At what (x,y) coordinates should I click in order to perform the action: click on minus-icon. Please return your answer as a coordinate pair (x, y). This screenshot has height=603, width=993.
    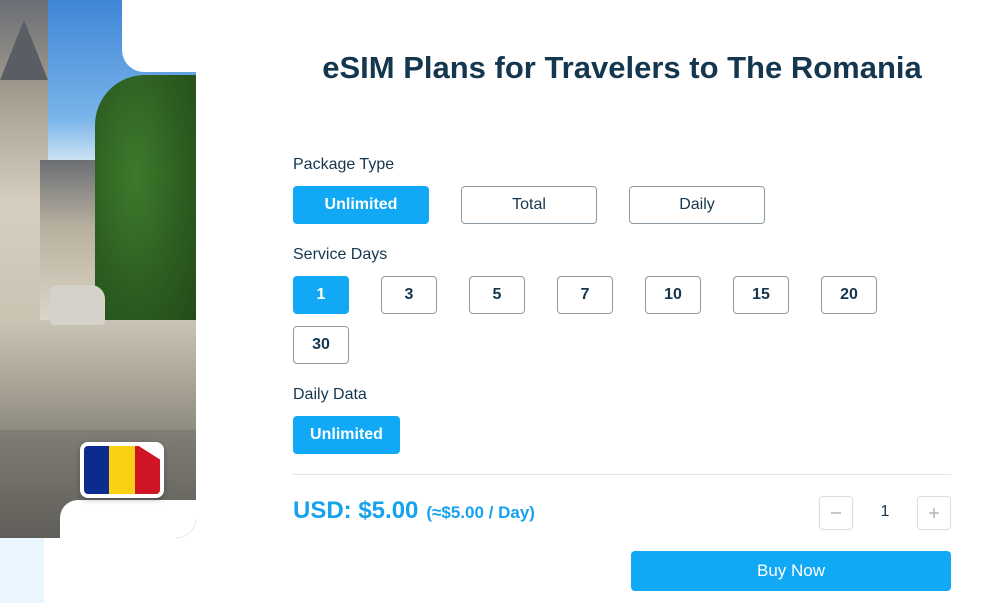
    Looking at the image, I should click on (836, 513).